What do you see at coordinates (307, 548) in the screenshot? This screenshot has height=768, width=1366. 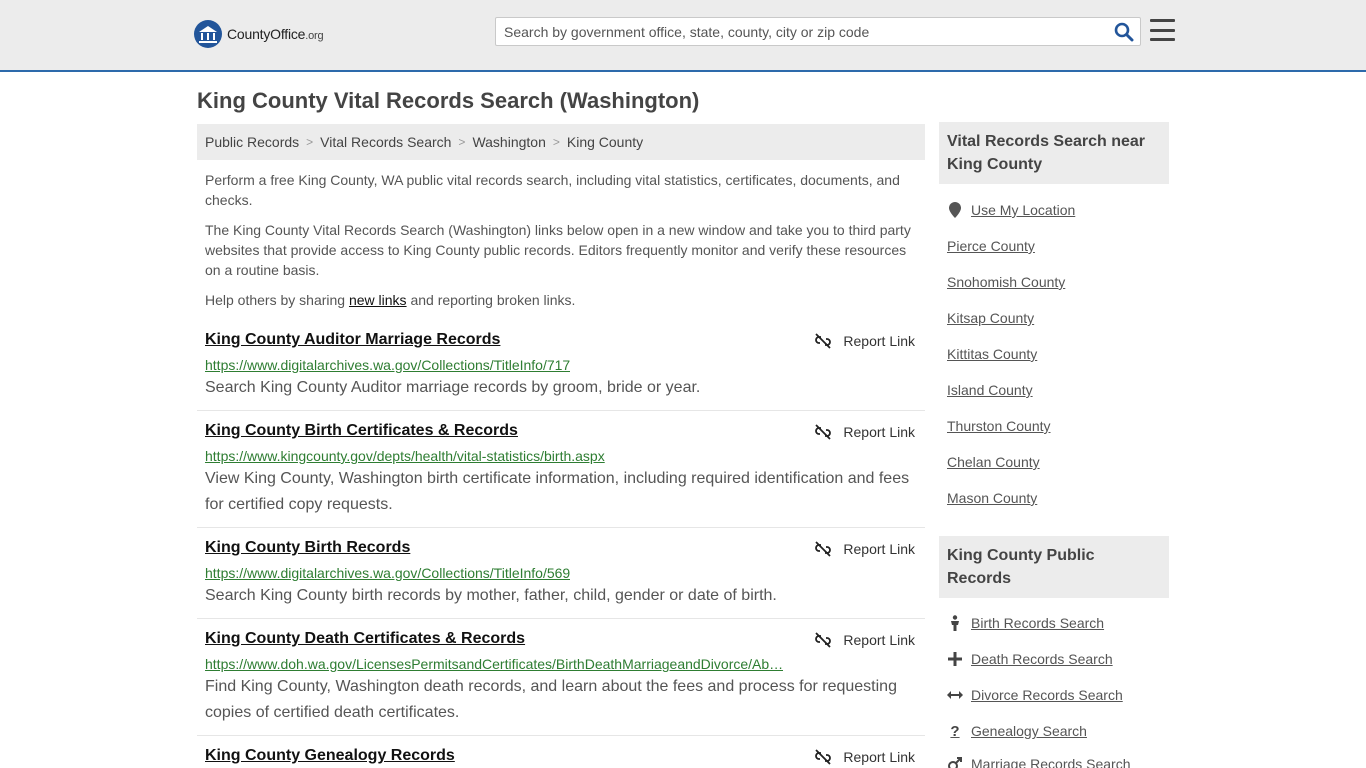 I see `result-title-link: King County Birth Records` at bounding box center [307, 548].